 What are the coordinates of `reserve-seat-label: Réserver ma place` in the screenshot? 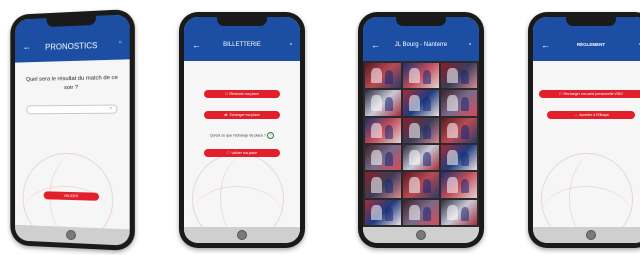 It's located at (244, 94).